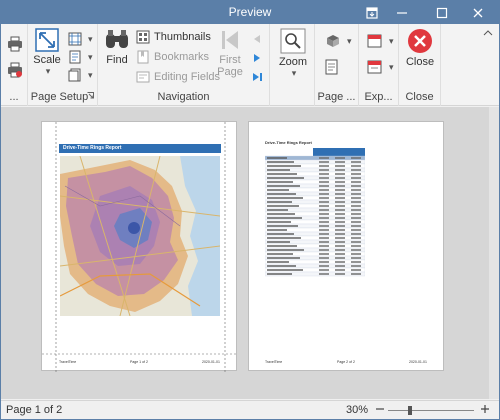 The image size is (500, 420). I want to click on find-label: Find, so click(117, 60).